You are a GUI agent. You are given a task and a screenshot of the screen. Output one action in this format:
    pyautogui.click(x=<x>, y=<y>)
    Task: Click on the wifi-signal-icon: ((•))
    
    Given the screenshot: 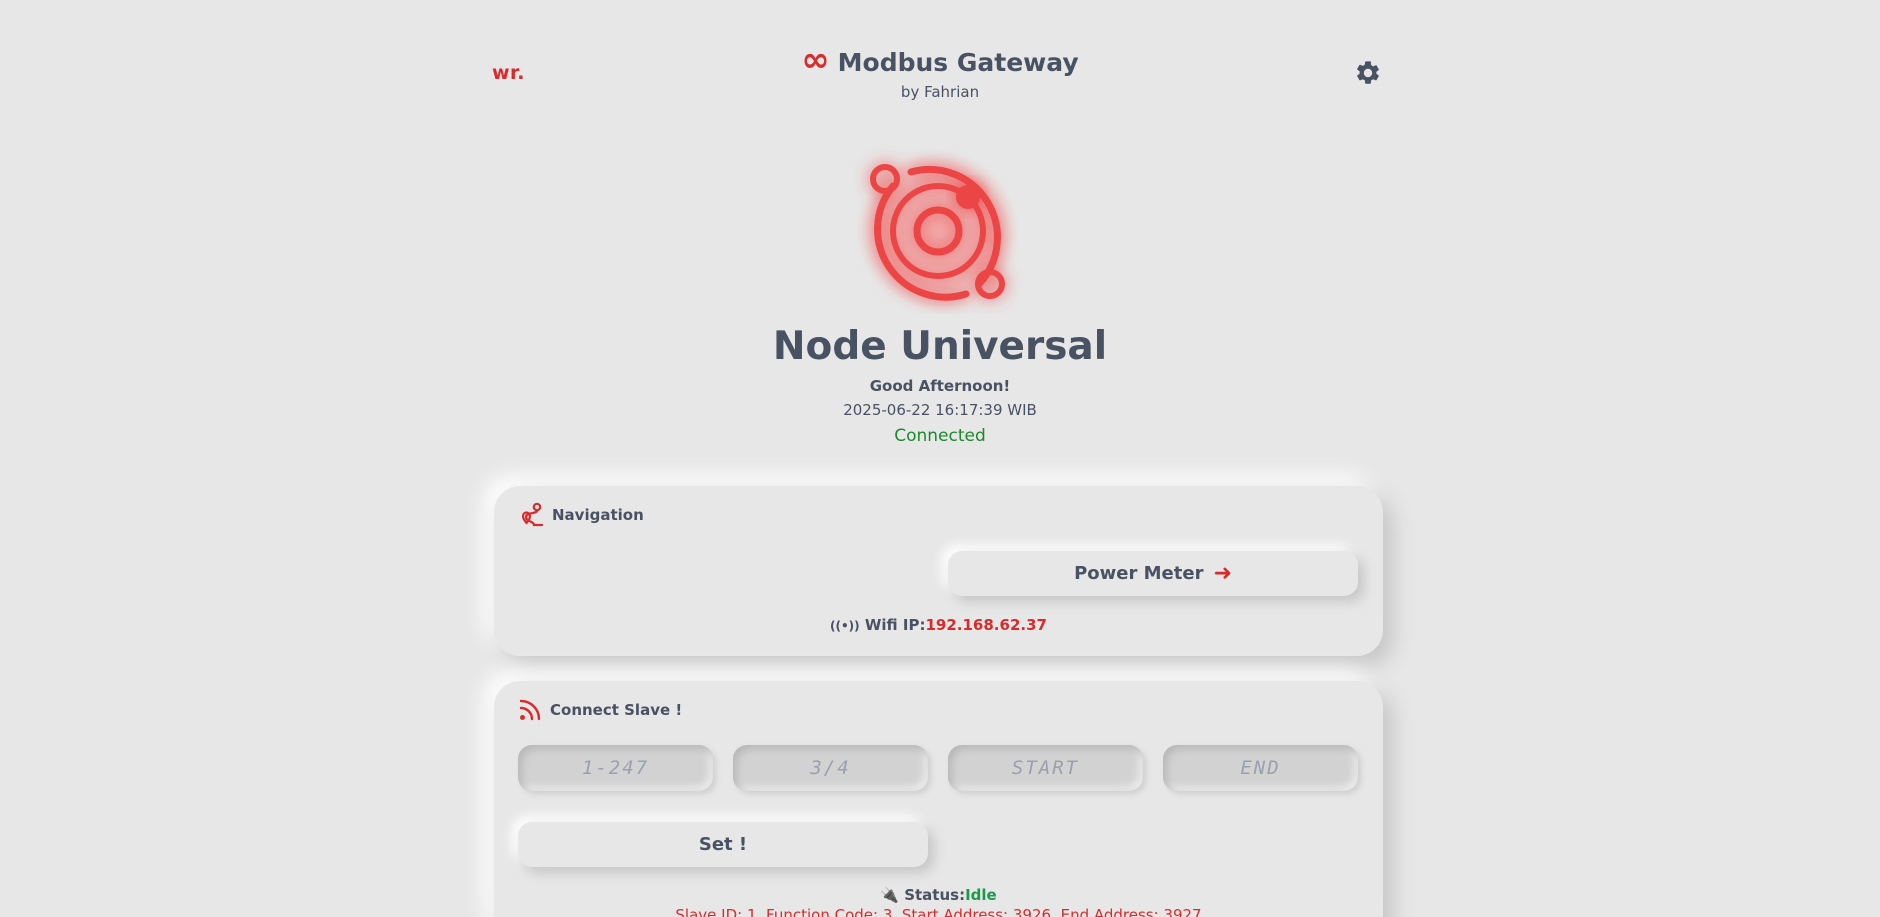 What is the action you would take?
    pyautogui.click(x=845, y=626)
    